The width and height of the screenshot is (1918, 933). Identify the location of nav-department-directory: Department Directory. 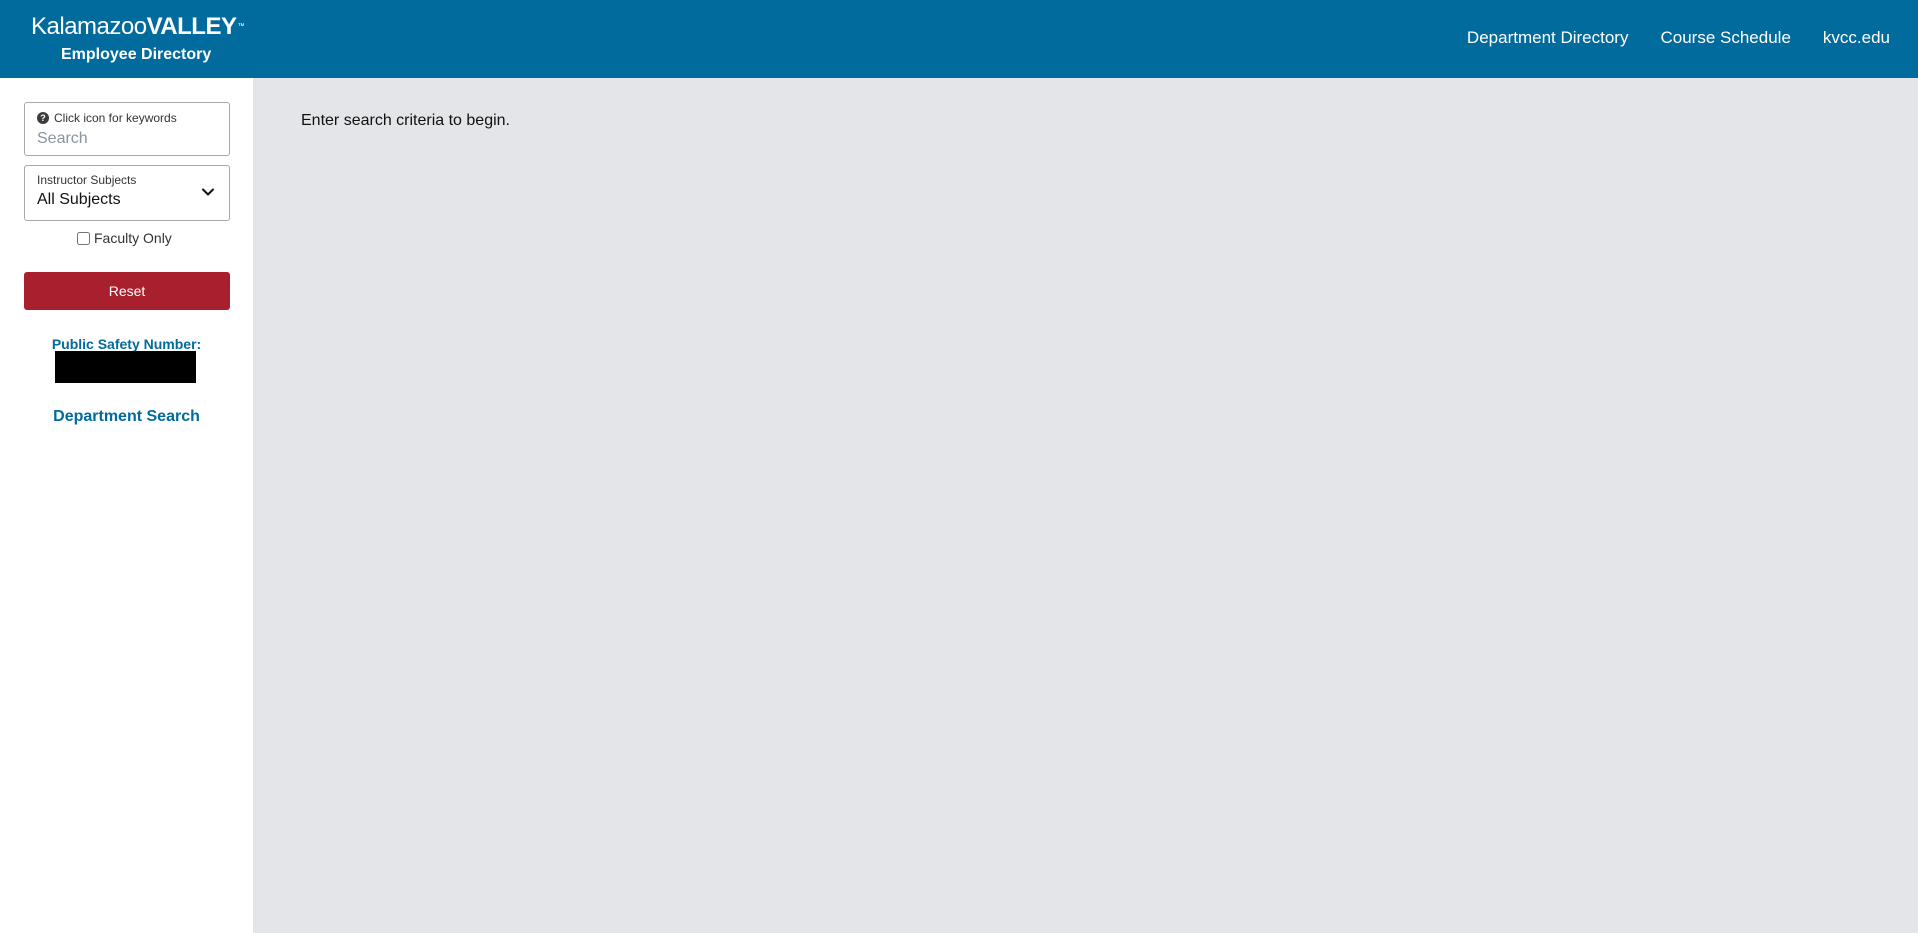
(1548, 38).